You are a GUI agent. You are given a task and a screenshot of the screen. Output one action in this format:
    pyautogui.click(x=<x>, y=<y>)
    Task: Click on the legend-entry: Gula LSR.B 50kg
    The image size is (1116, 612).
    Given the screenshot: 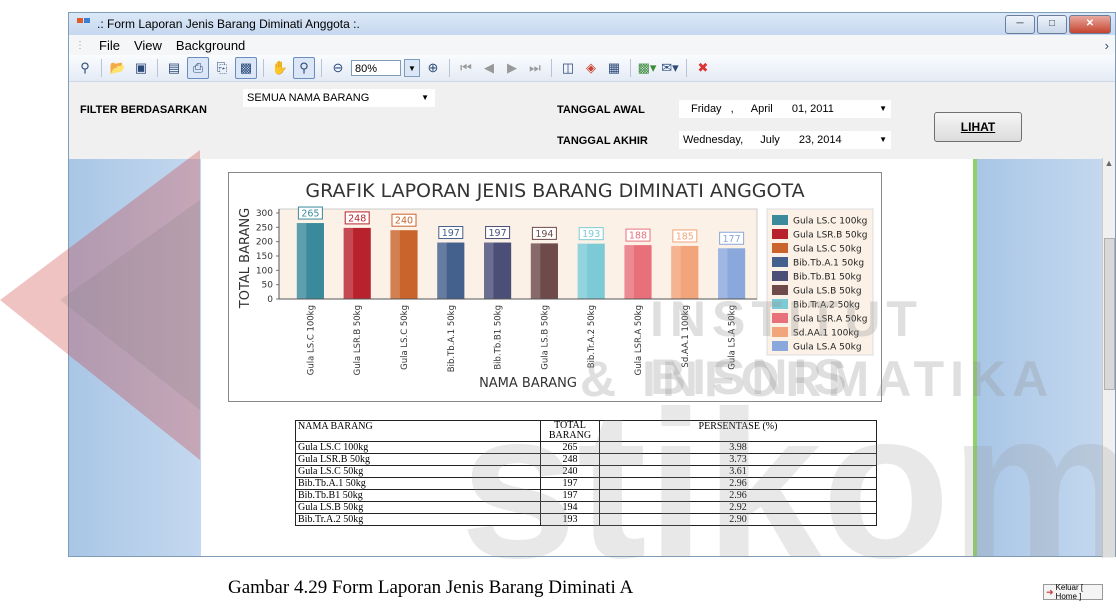 What is the action you would take?
    pyautogui.click(x=830, y=236)
    